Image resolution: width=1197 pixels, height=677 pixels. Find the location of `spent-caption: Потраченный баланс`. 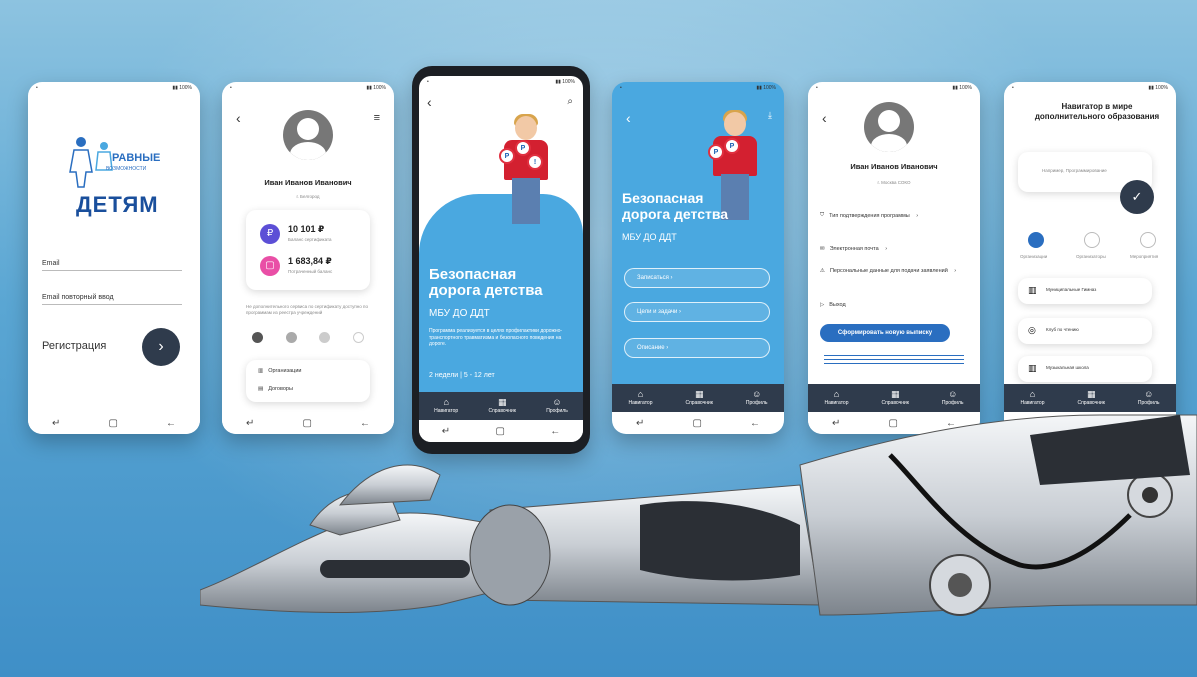

spent-caption: Потраченный баланс is located at coordinates (310, 271).